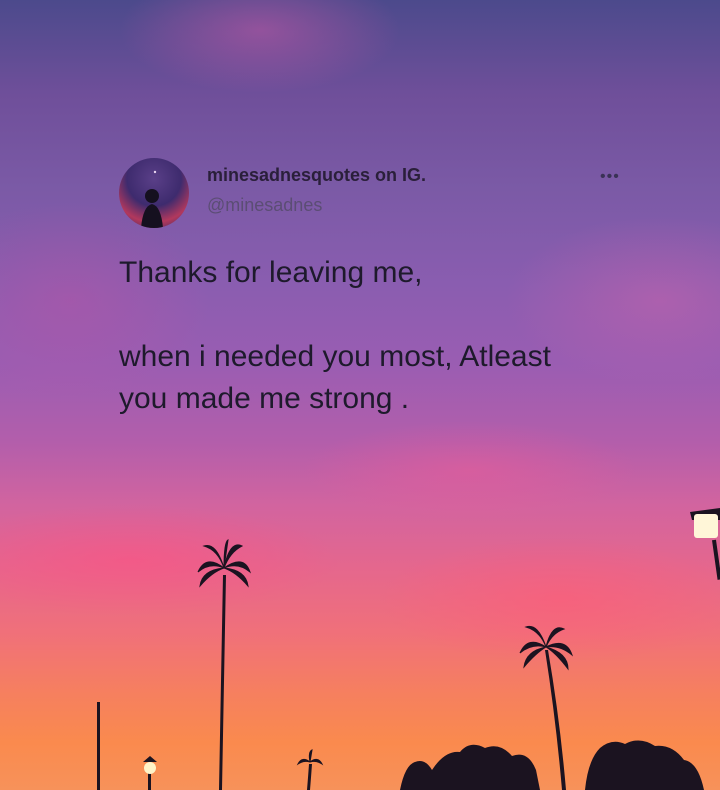 The width and height of the screenshot is (720, 790). Describe the element at coordinates (152, 199) in the screenshot. I see `avatar-silhouette-icon` at that location.